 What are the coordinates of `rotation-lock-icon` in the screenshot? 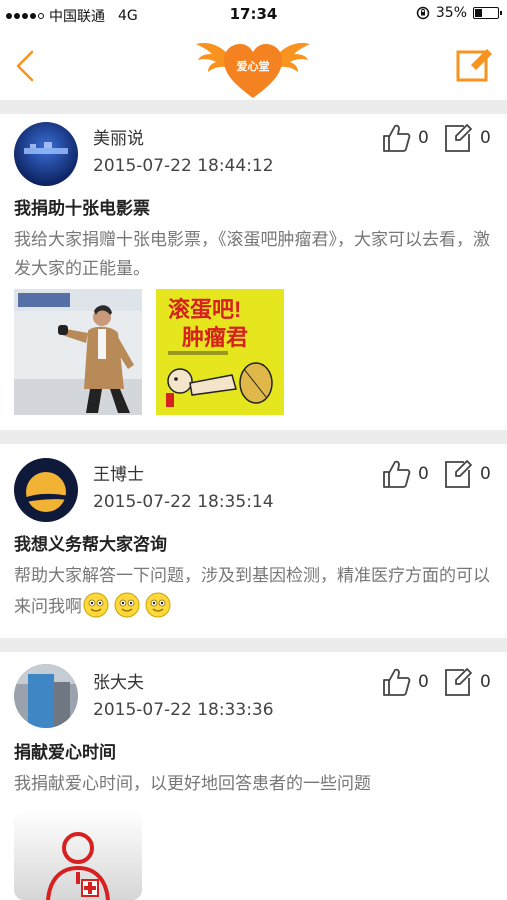 It's located at (423, 13).